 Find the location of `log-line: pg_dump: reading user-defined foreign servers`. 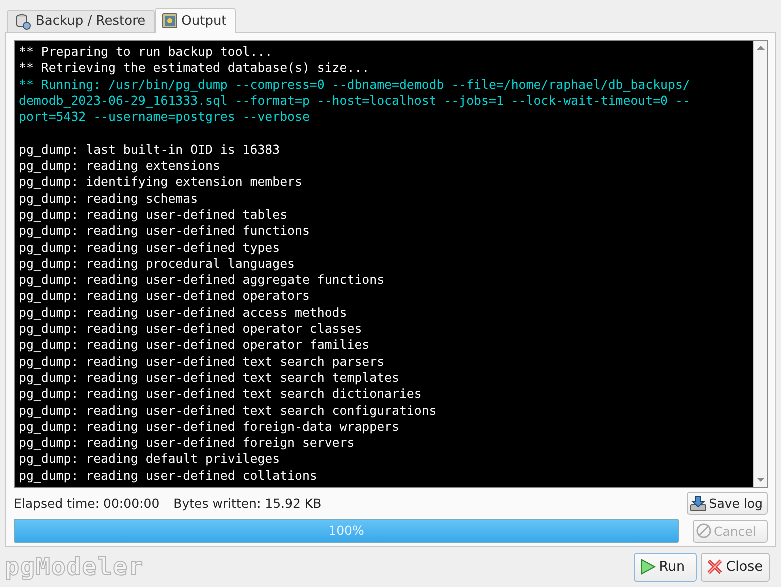

log-line: pg_dump: reading user-defined foreign servers is located at coordinates (187, 443).